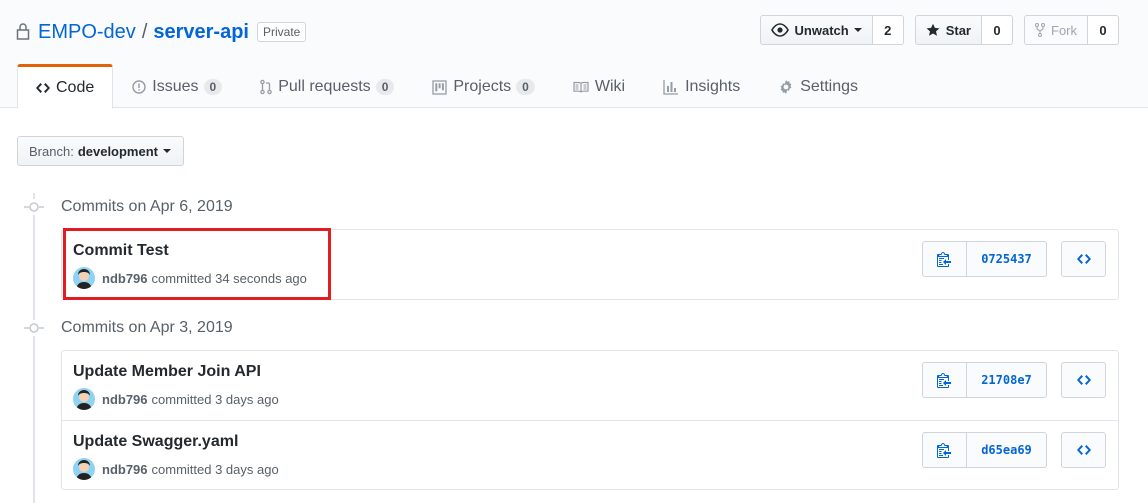 The width and height of the screenshot is (1148, 503). I want to click on commit-group-heading: Commits on Apr 3, 2019, so click(128, 328).